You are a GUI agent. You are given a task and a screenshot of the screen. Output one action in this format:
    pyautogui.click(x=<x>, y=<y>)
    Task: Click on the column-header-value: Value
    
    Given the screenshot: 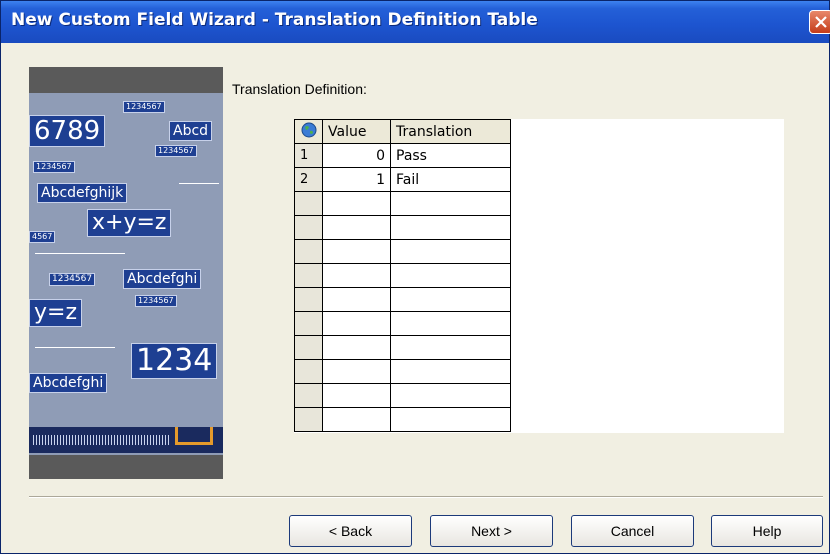 What is the action you would take?
    pyautogui.click(x=356, y=131)
    